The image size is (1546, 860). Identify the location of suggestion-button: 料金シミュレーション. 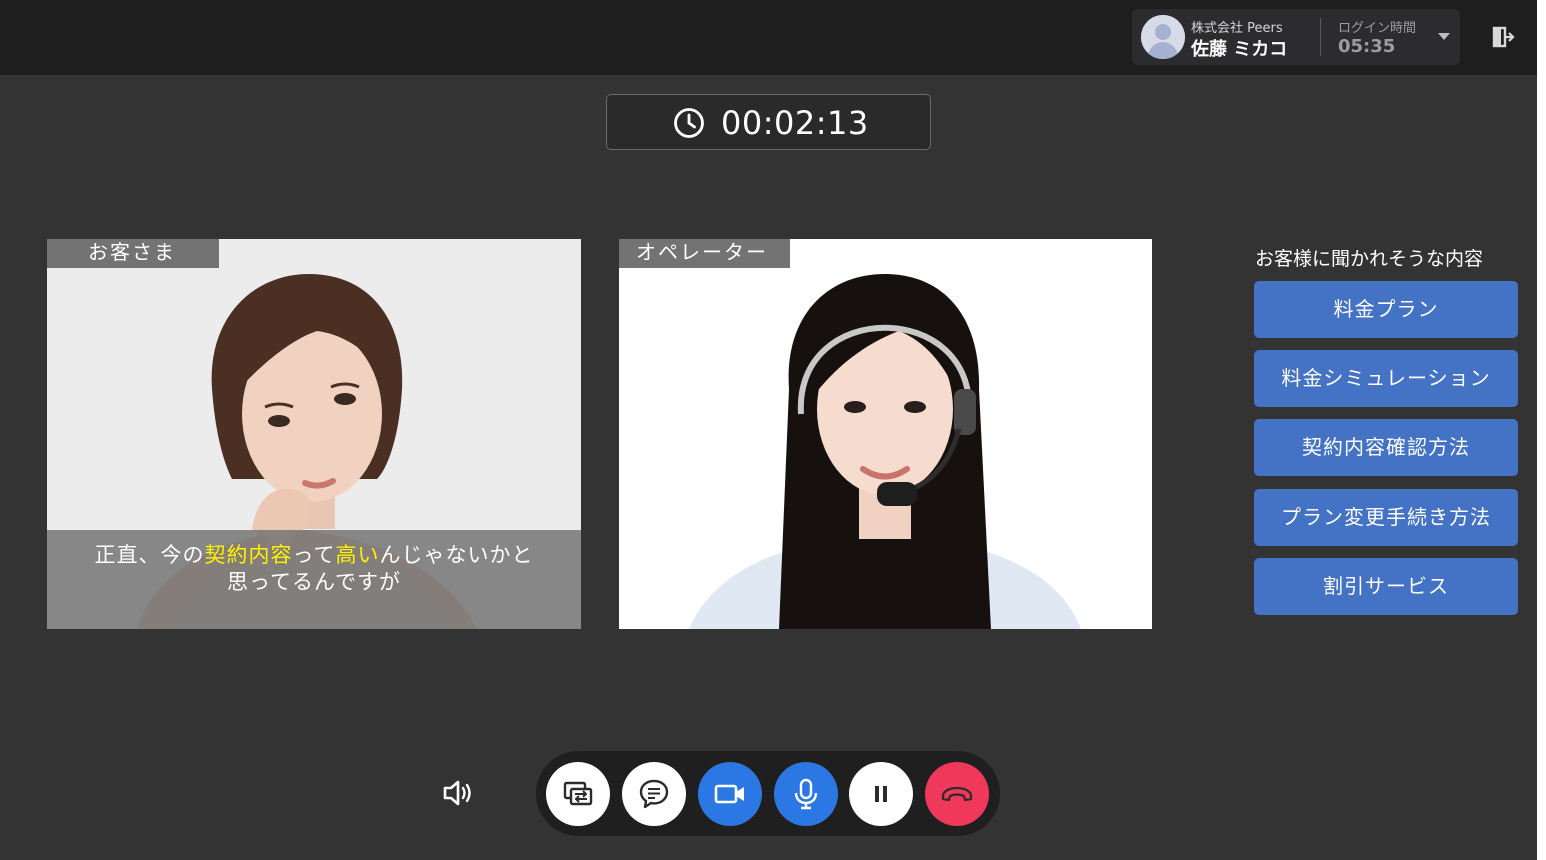
(1386, 378).